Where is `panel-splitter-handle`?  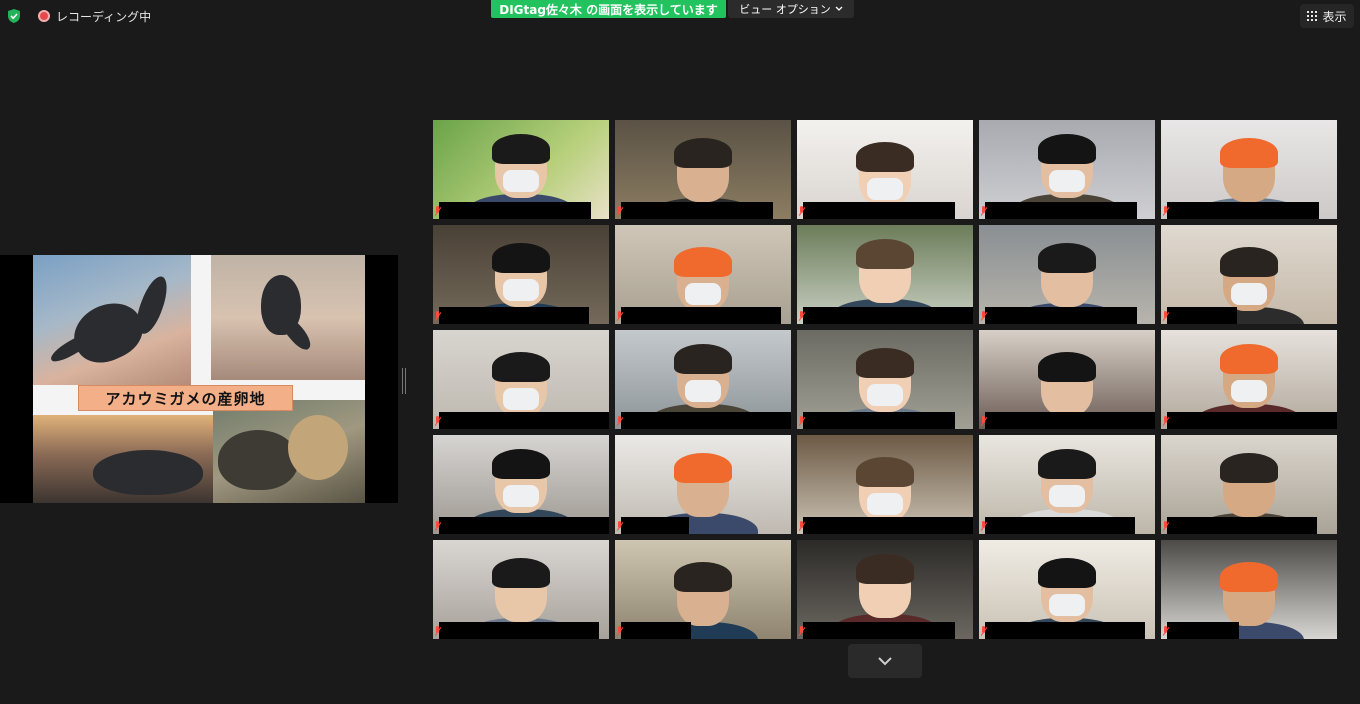
panel-splitter-handle is located at coordinates (404, 381).